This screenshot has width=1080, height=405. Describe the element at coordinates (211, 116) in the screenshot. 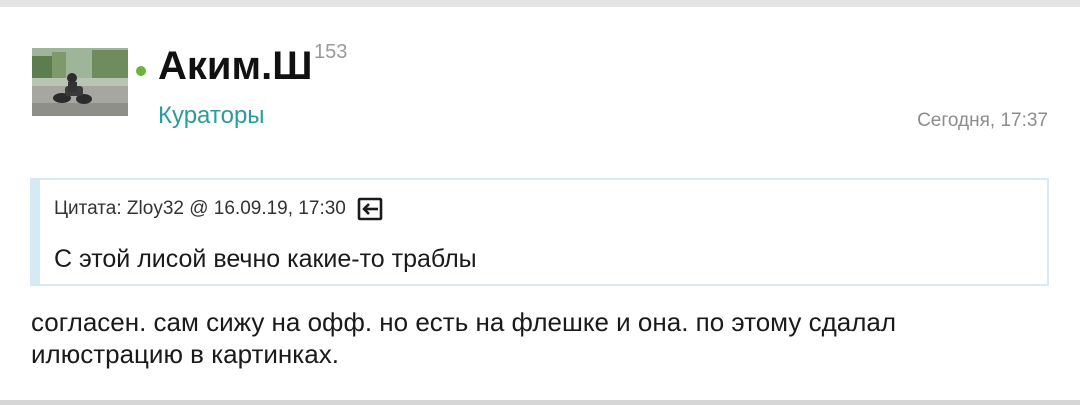

I see `author-group-link: Кураторы` at that location.